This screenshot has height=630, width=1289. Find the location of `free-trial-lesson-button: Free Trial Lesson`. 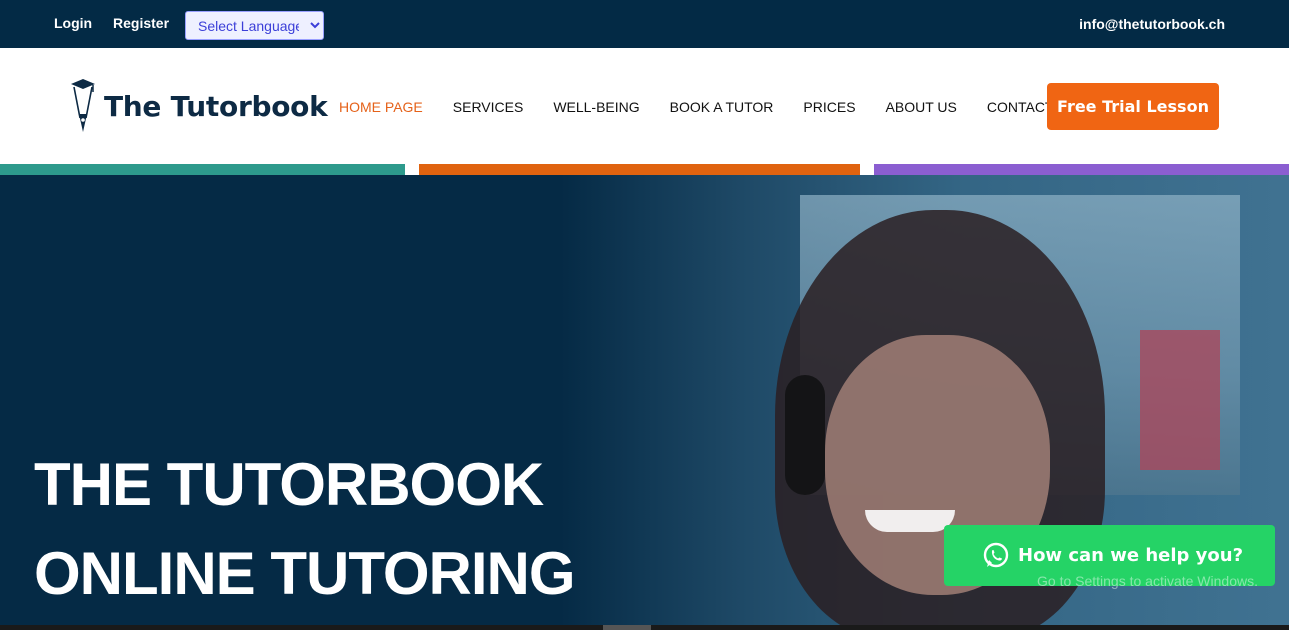

free-trial-lesson-button: Free Trial Lesson is located at coordinates (1133, 106).